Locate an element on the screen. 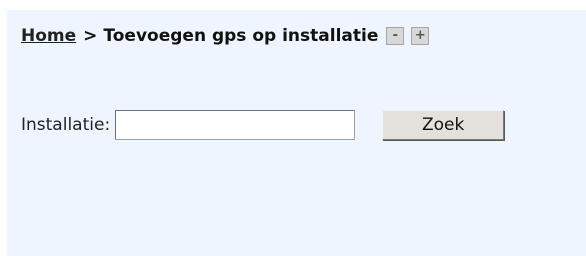  zoom-in-button: + is located at coordinates (420, 36).